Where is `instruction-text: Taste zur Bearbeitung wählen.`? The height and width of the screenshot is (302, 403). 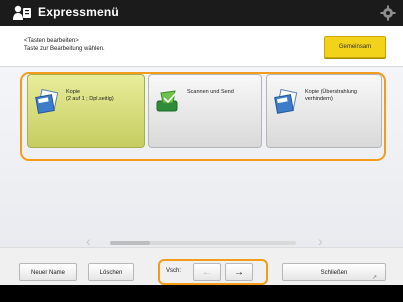 instruction-text: Taste zur Bearbeitung wählen. is located at coordinates (64, 49).